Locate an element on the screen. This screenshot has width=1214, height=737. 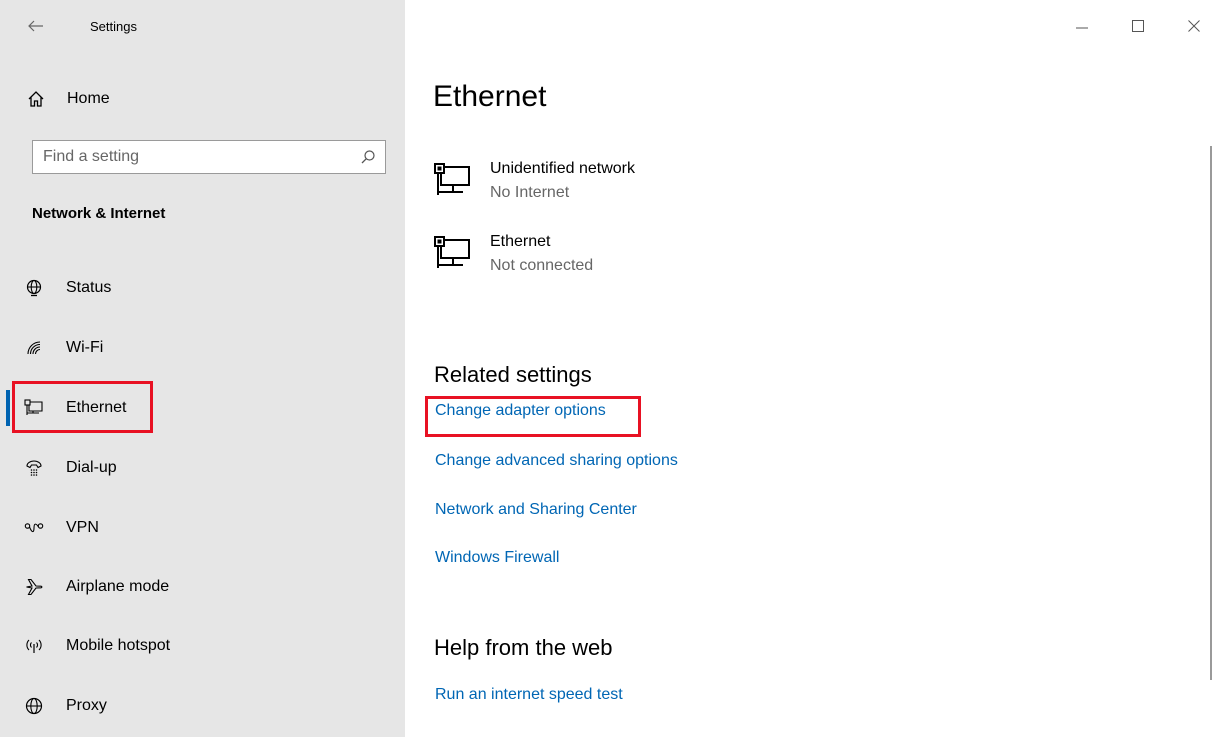
dialup-icon is located at coordinates (34, 468).